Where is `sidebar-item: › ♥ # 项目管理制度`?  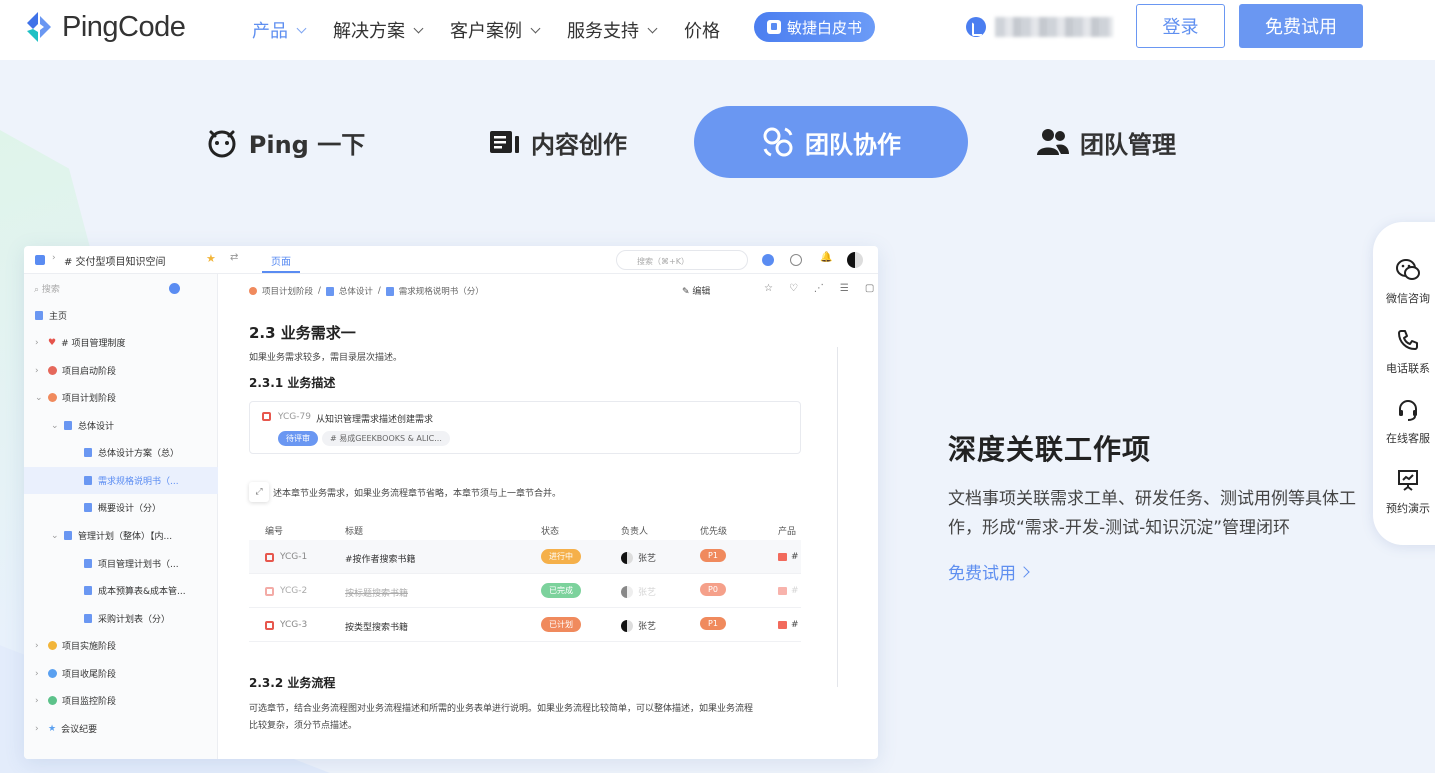 sidebar-item: › ♥ # 项目管理制度 is located at coordinates (121, 342).